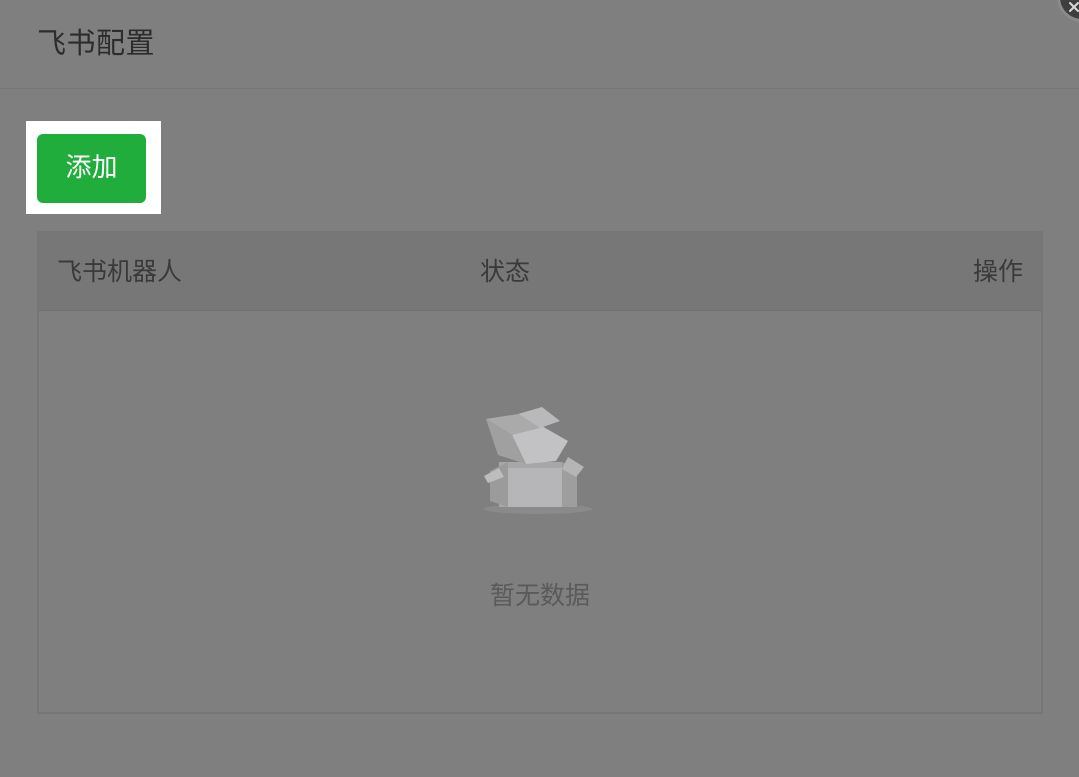 This screenshot has height=777, width=1079. Describe the element at coordinates (539, 595) in the screenshot. I see `empty-text: 暂无数据` at that location.